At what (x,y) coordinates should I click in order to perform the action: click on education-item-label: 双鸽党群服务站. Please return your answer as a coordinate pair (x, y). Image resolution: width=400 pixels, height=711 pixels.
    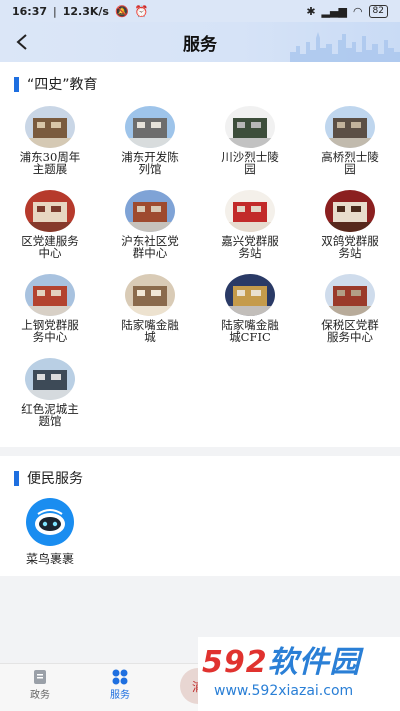
    Looking at the image, I should click on (350, 247).